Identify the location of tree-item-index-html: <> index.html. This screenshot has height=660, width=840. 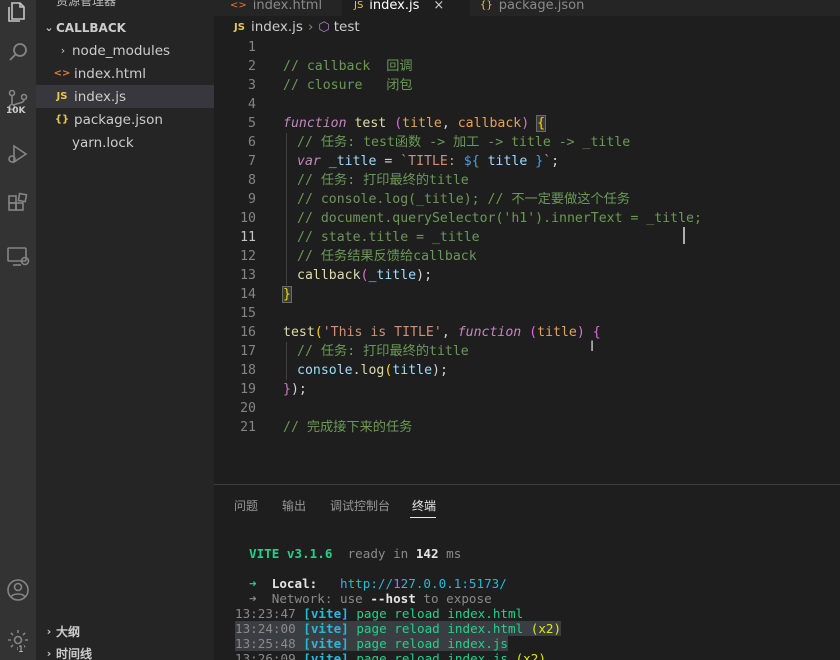
(125, 73).